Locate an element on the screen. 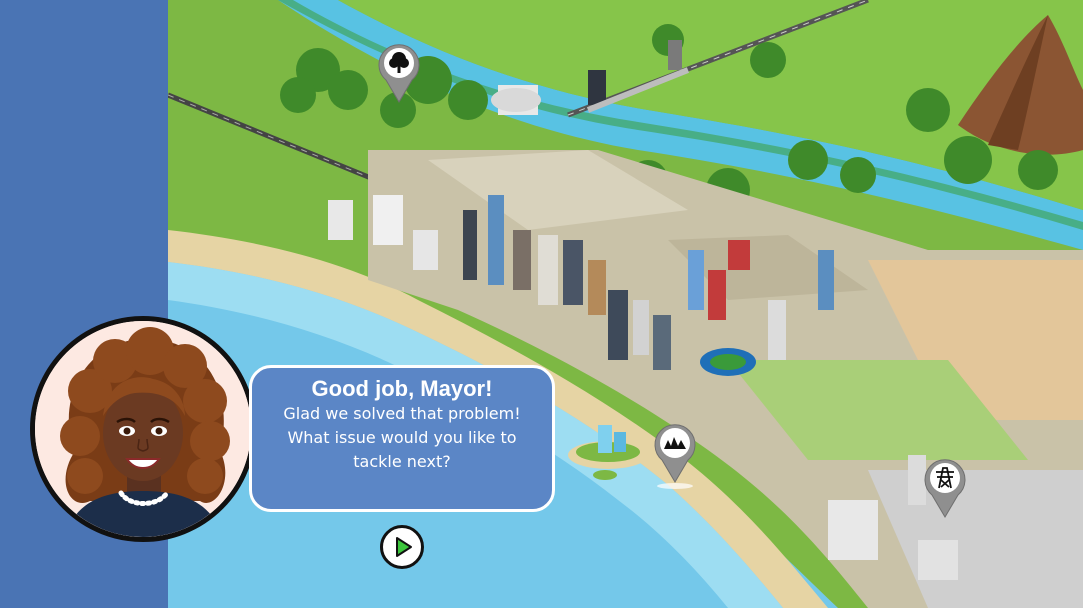  advisor-portrait is located at coordinates (143, 429).